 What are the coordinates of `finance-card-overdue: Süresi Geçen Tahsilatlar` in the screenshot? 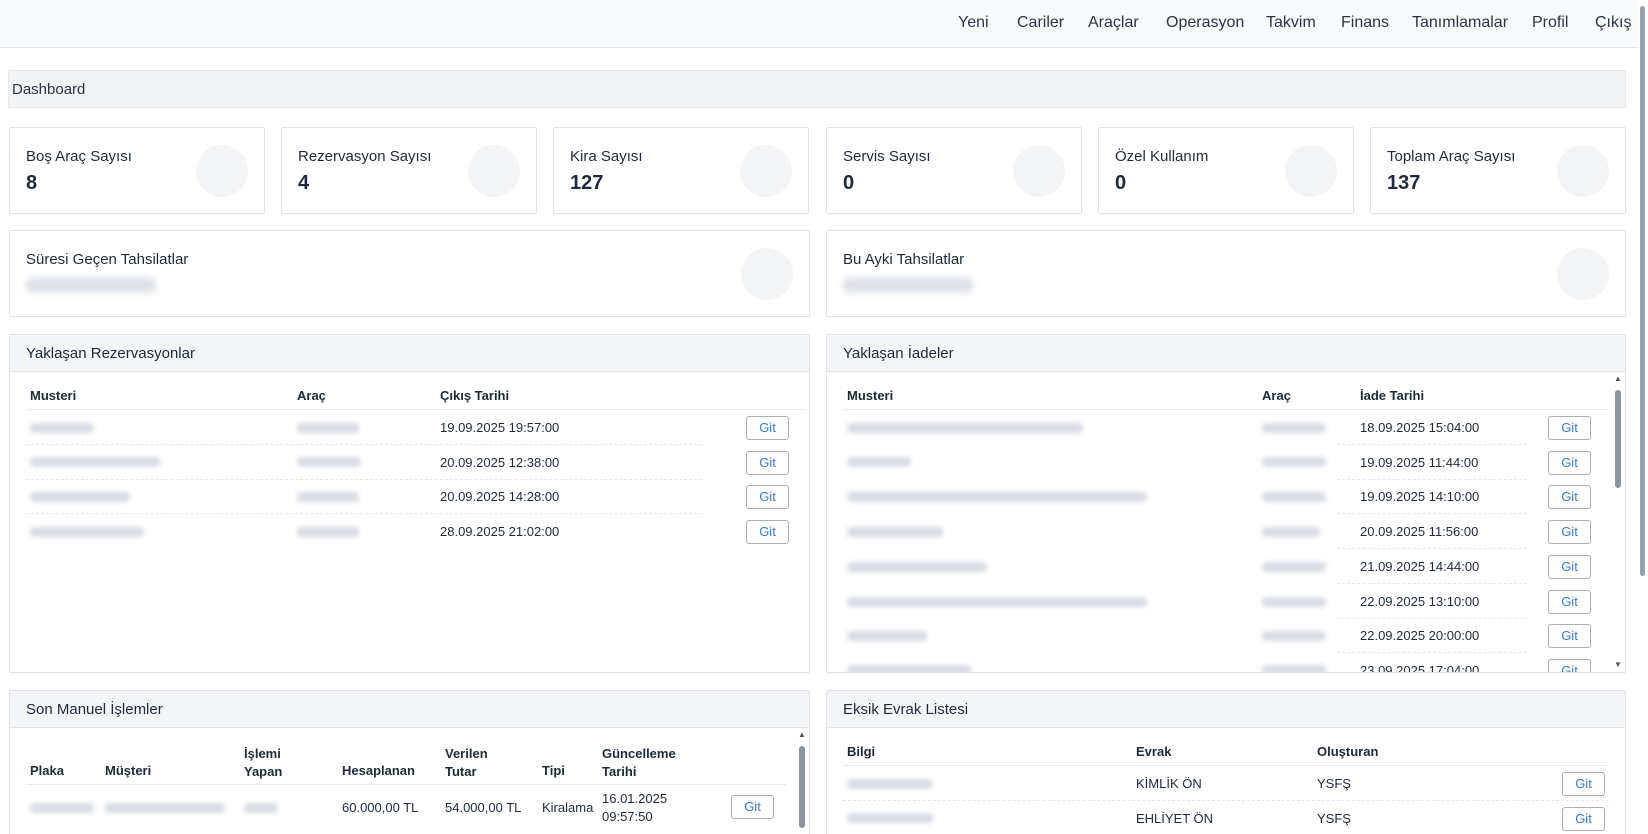 It's located at (409, 273).